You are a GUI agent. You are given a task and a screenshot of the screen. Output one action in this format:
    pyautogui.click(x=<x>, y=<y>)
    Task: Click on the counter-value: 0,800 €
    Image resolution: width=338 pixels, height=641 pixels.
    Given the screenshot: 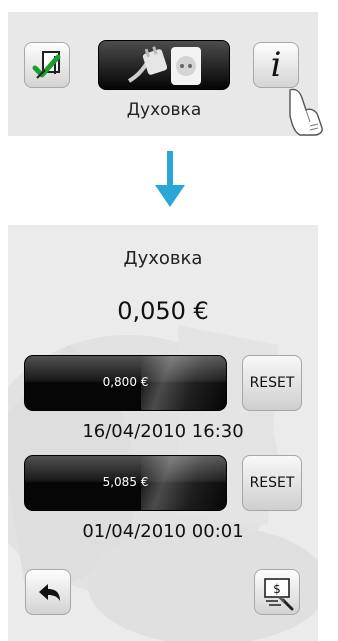 What is the action you would take?
    pyautogui.click(x=125, y=382)
    